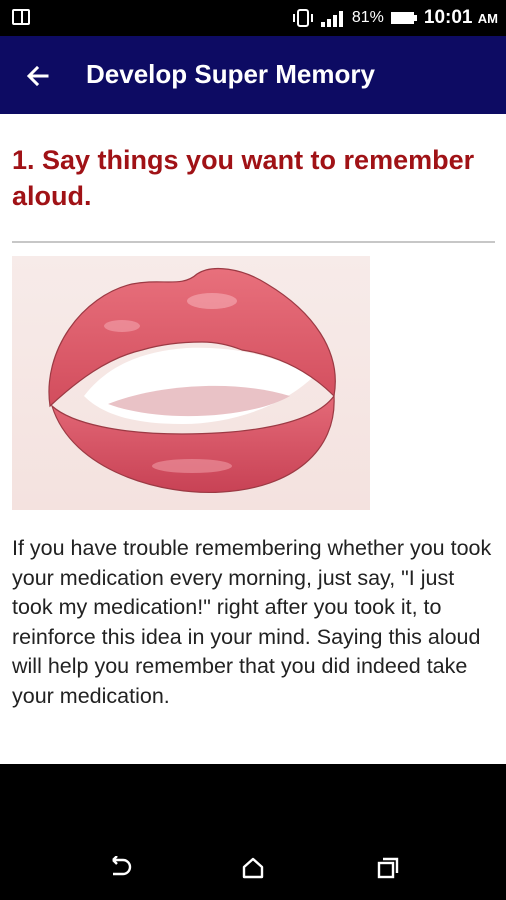  I want to click on status-time: 10:01 AM, so click(460, 17).